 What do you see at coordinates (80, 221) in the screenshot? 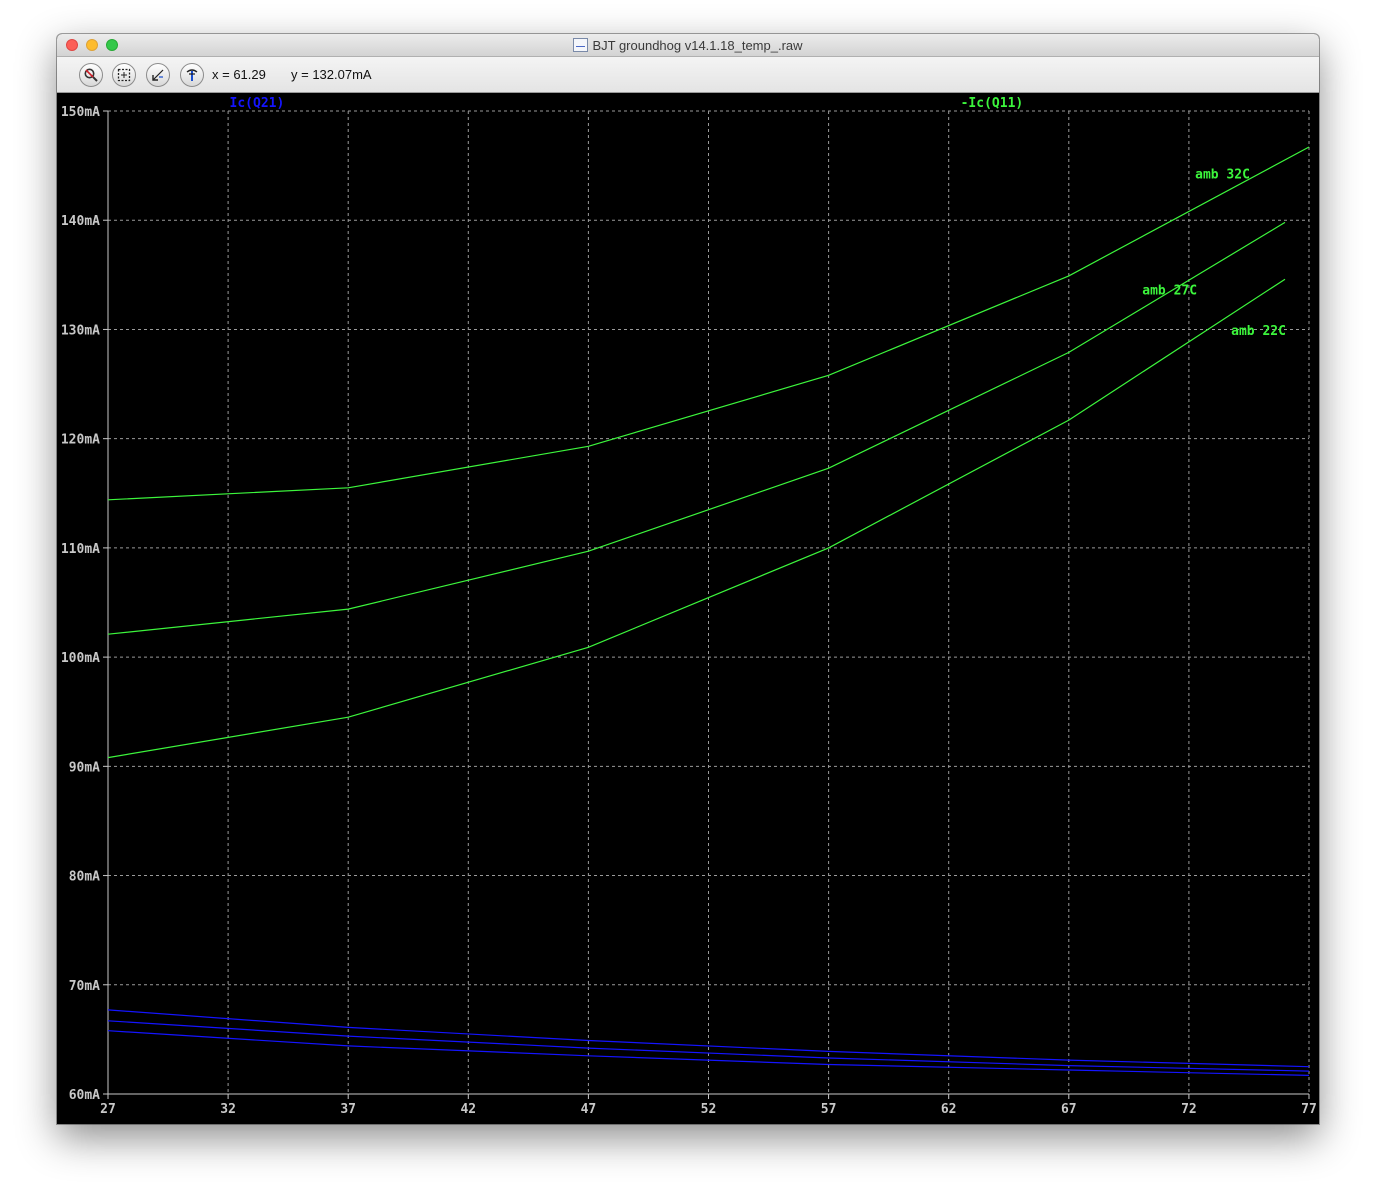
I see `y-tick-label: 140mA` at bounding box center [80, 221].